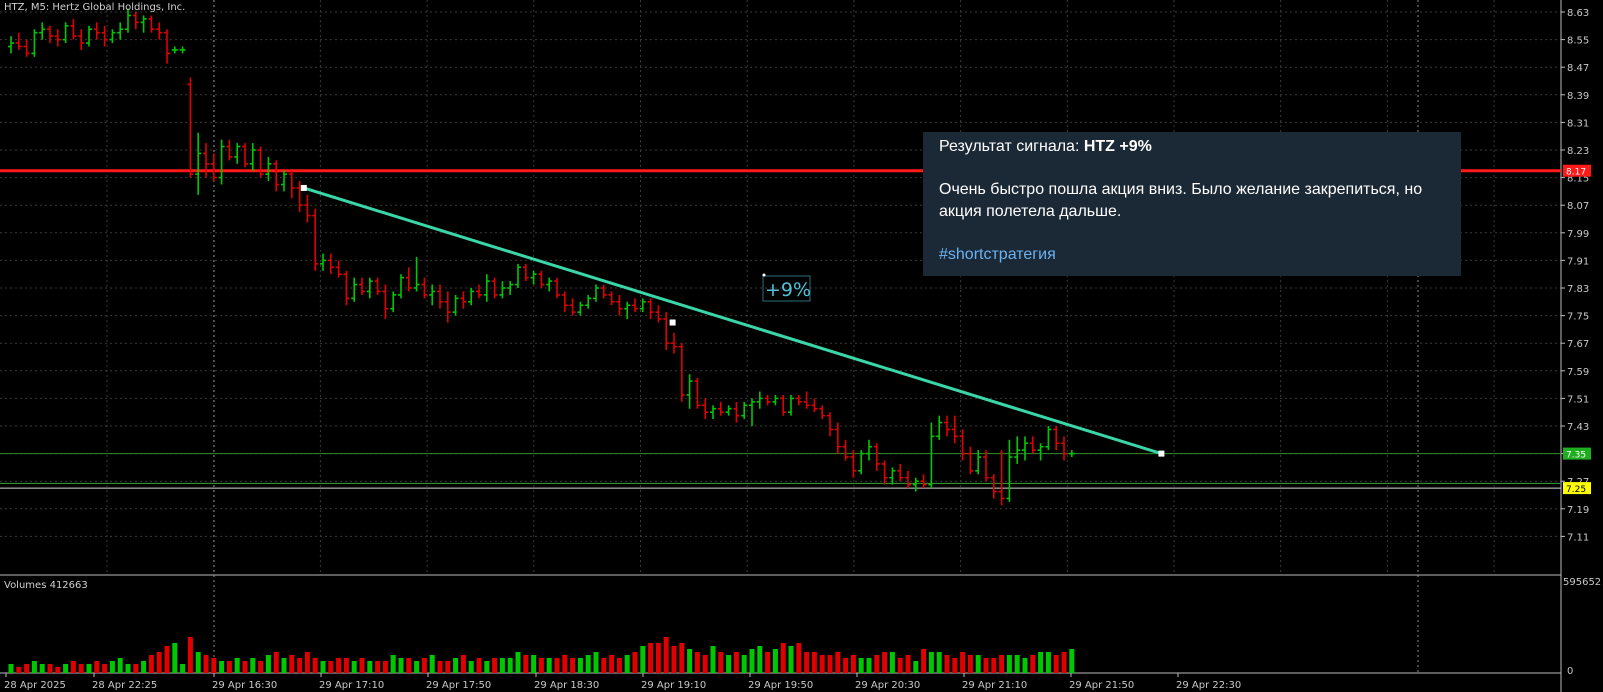 This screenshot has height=692, width=1603. Describe the element at coordinates (1578, 68) in the screenshot. I see `price-tick-label: 8.47` at that location.